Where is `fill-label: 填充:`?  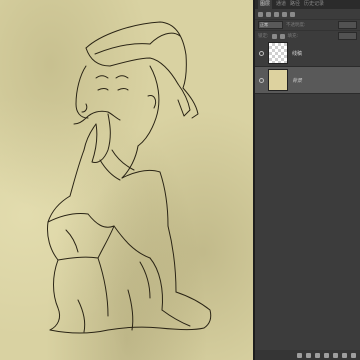 fill-label: 填充: is located at coordinates (293, 36).